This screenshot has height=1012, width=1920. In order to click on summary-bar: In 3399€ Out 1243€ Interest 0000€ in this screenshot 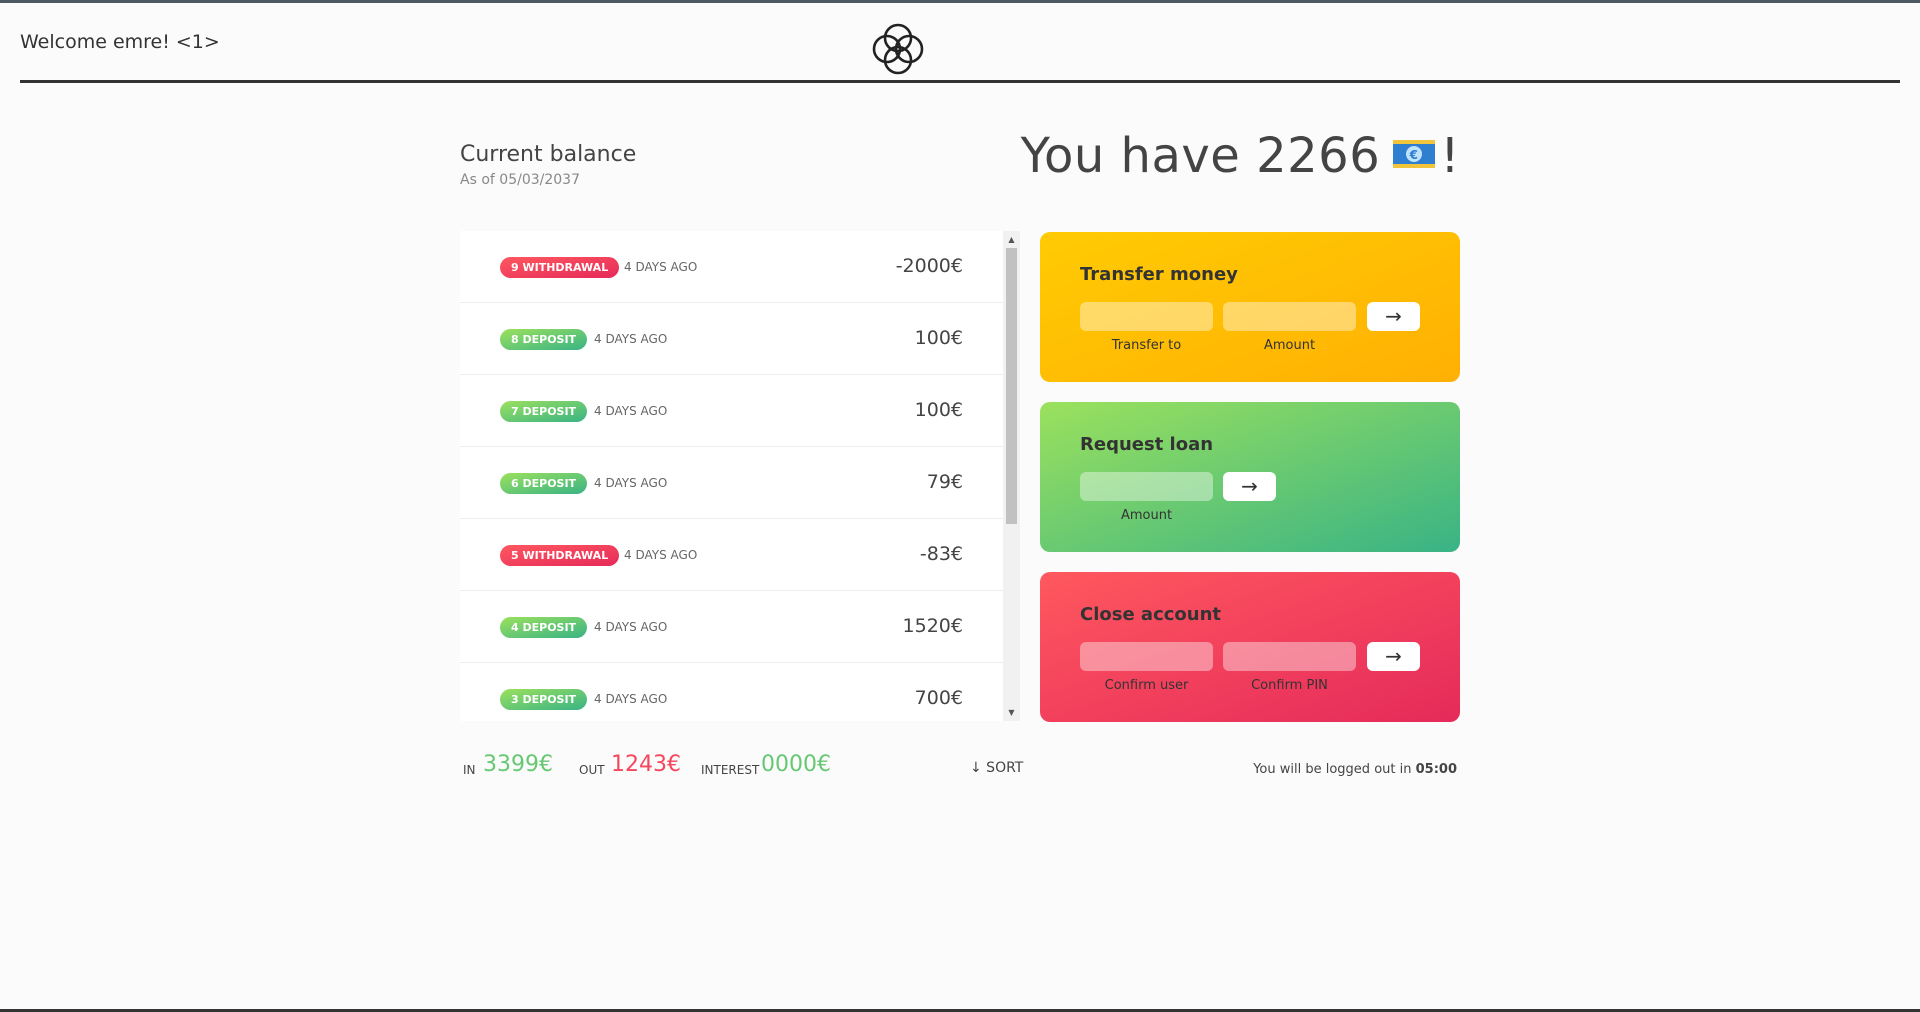, I will do `click(743, 767)`.